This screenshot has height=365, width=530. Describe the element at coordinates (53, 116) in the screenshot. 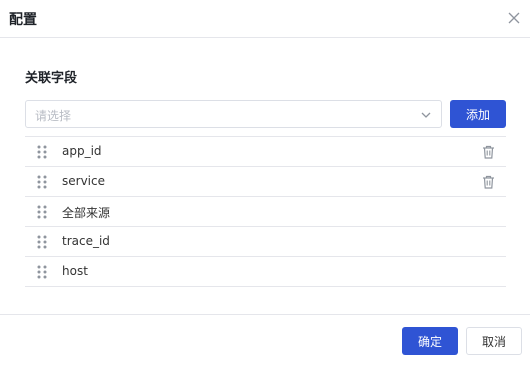

I see `select-placeholder: 请选择` at that location.